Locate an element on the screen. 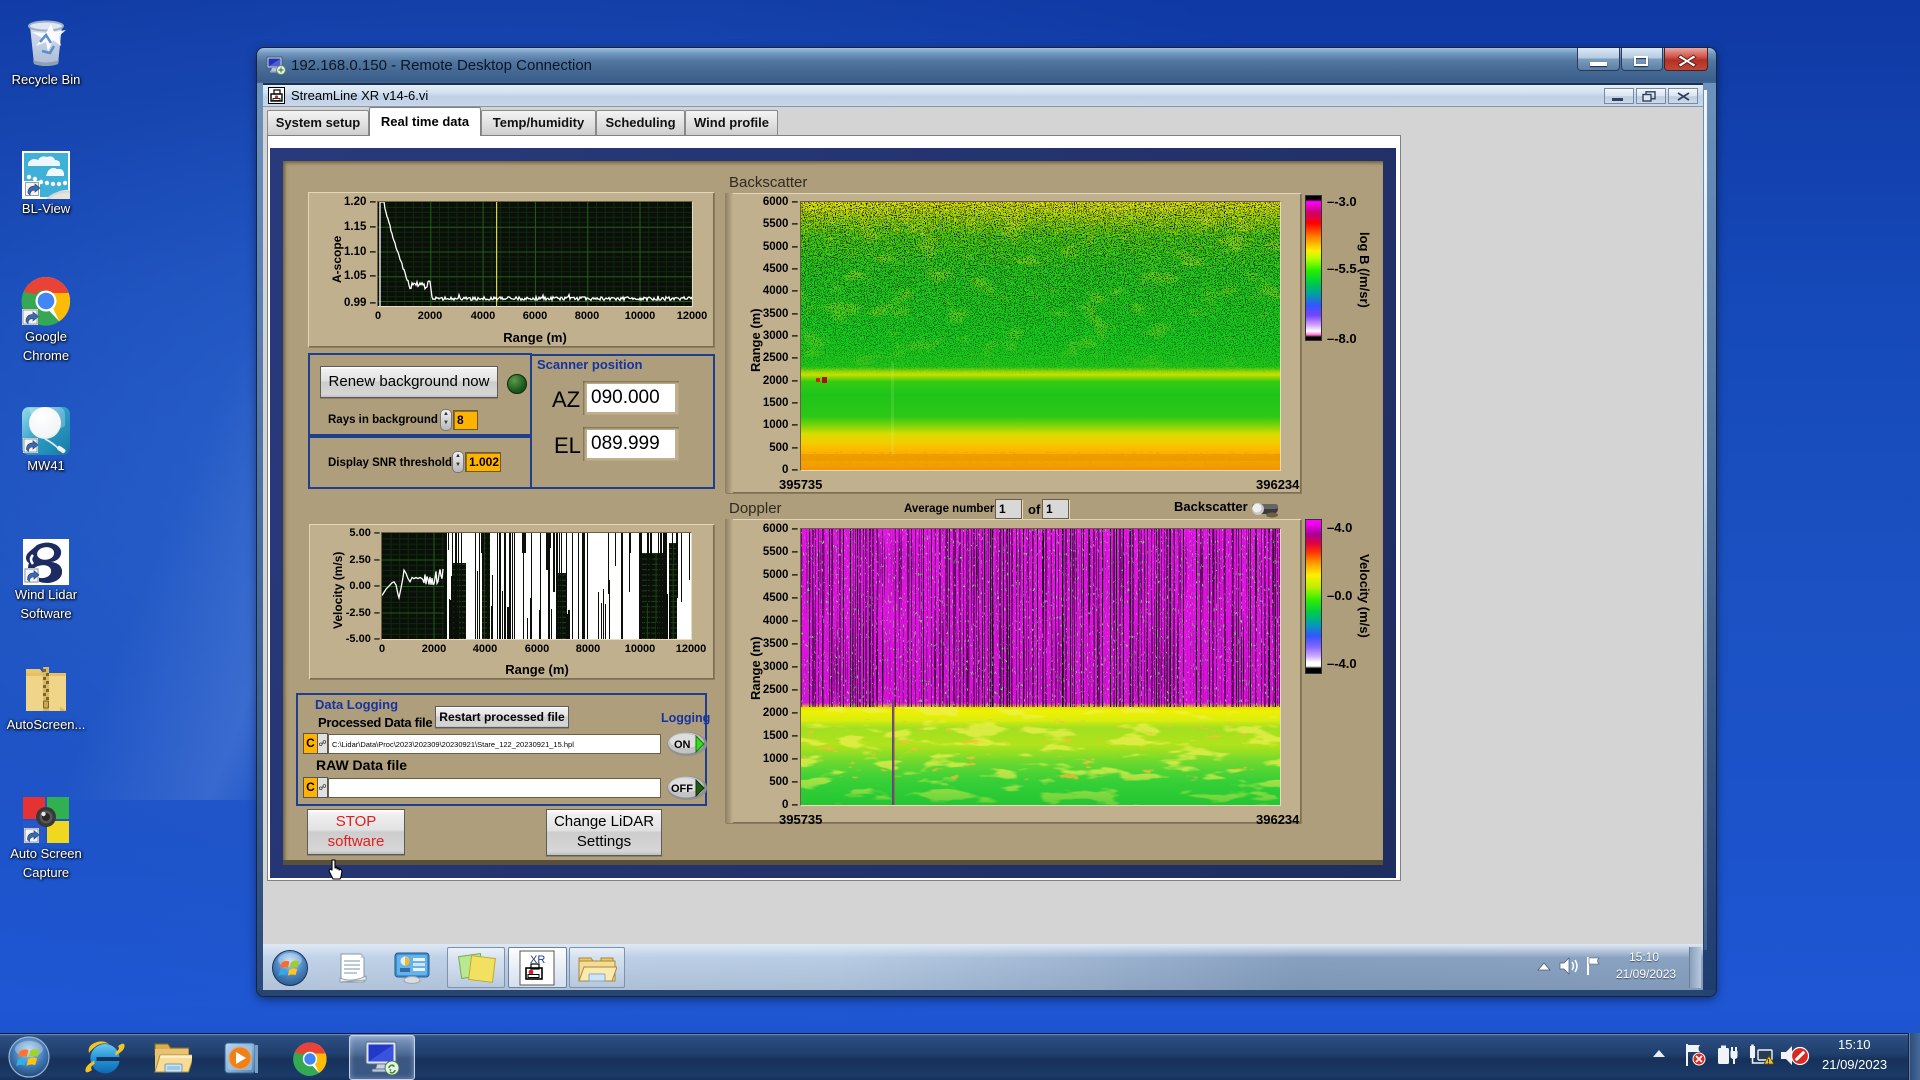  svg-text: OFF is located at coordinates (682, 789).